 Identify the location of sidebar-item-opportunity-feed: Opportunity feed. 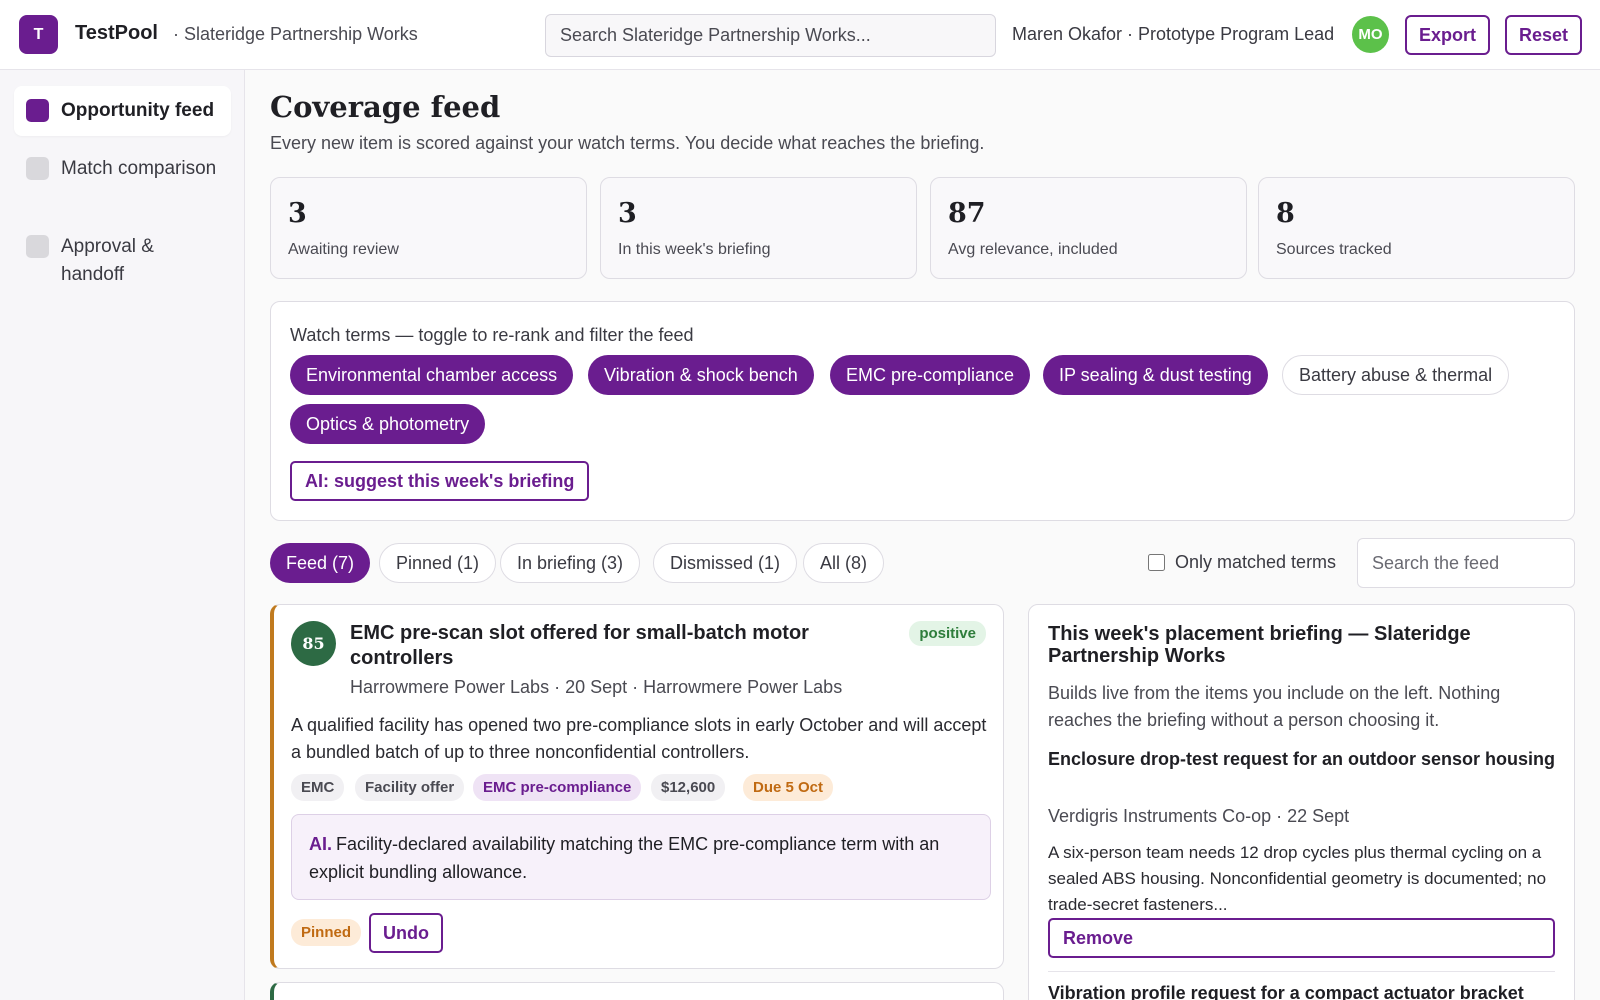
(122, 111).